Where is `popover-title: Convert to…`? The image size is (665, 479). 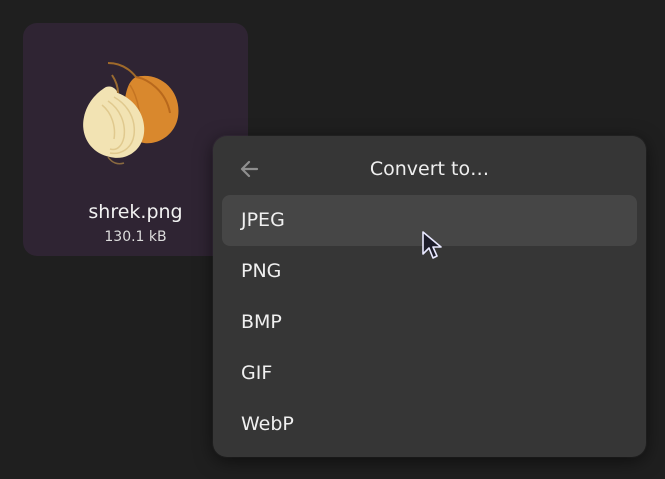 popover-title: Convert to… is located at coordinates (429, 169).